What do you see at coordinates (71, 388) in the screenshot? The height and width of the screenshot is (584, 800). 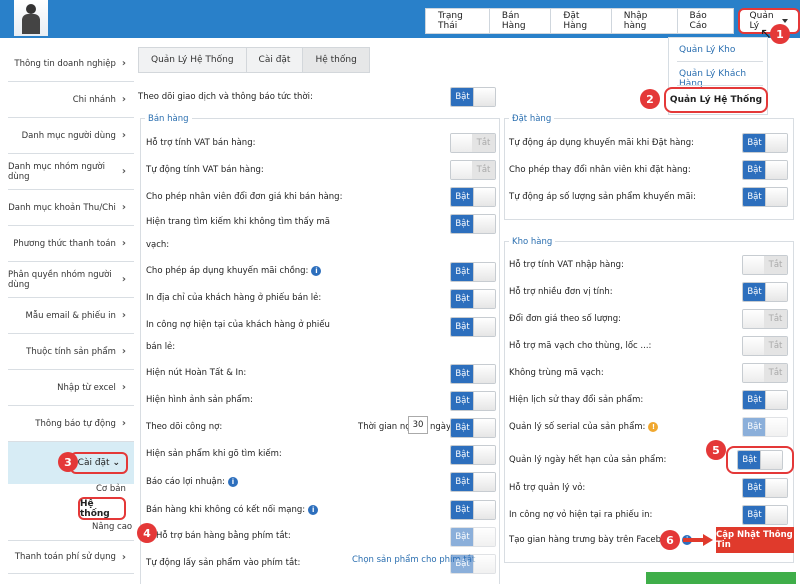 I see `sidebar-item-nhap-tu-excel: Nhập từ excel ›` at bounding box center [71, 388].